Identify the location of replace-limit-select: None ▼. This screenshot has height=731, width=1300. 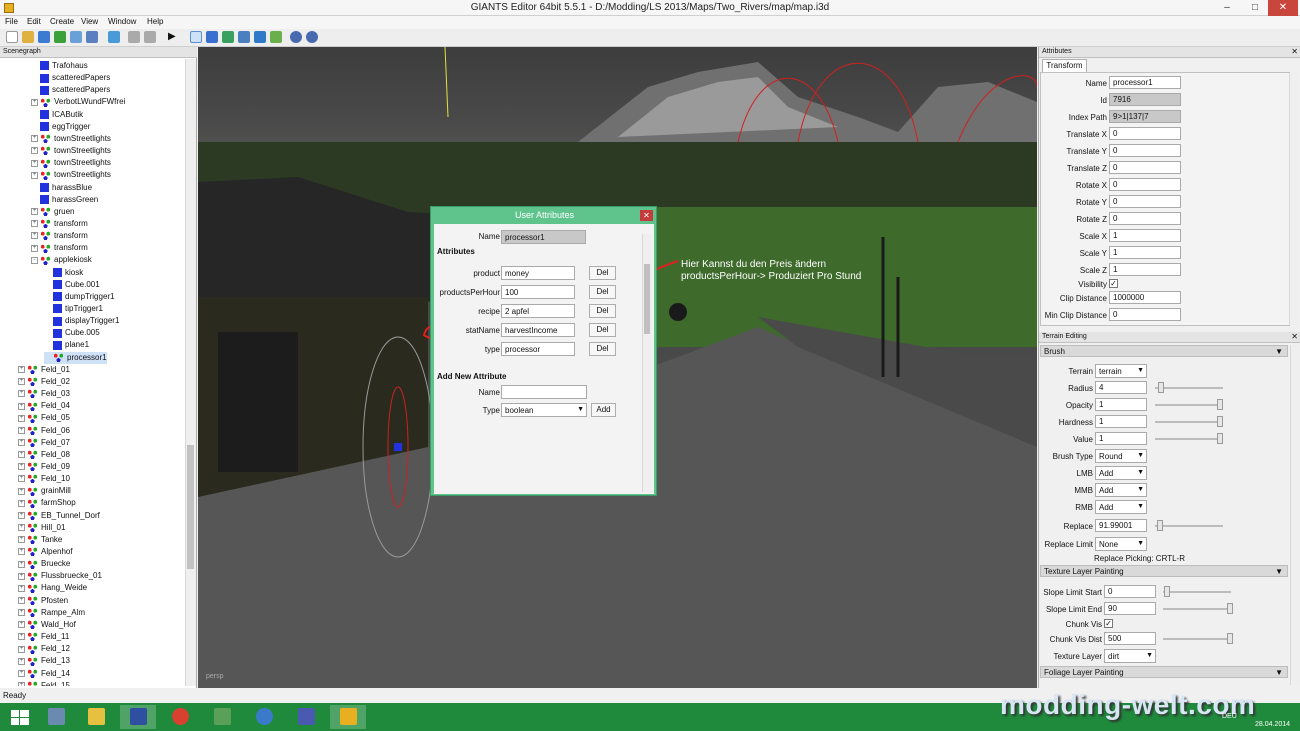
(1121, 544).